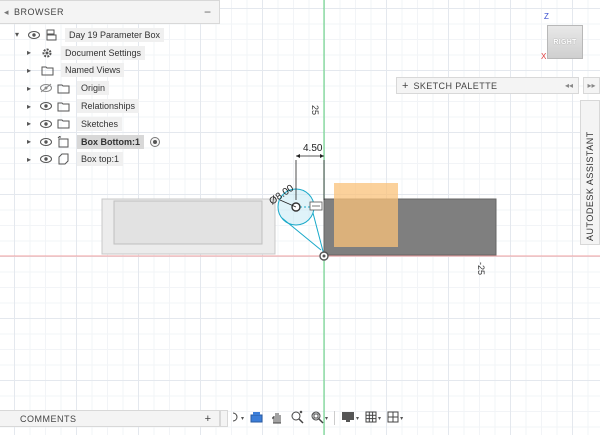 Image resolution: width=600 pixels, height=435 pixels. I want to click on ghost-box-inner, so click(188, 222).